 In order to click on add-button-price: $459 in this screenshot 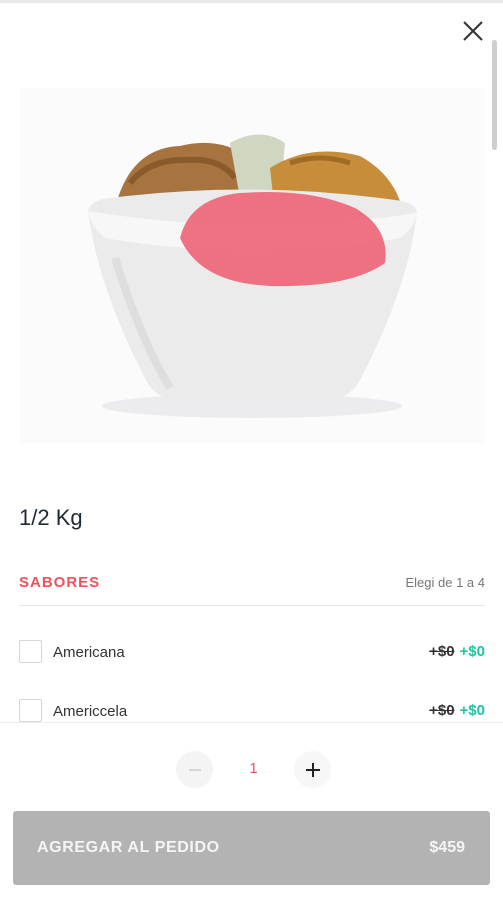, I will do `click(447, 847)`.